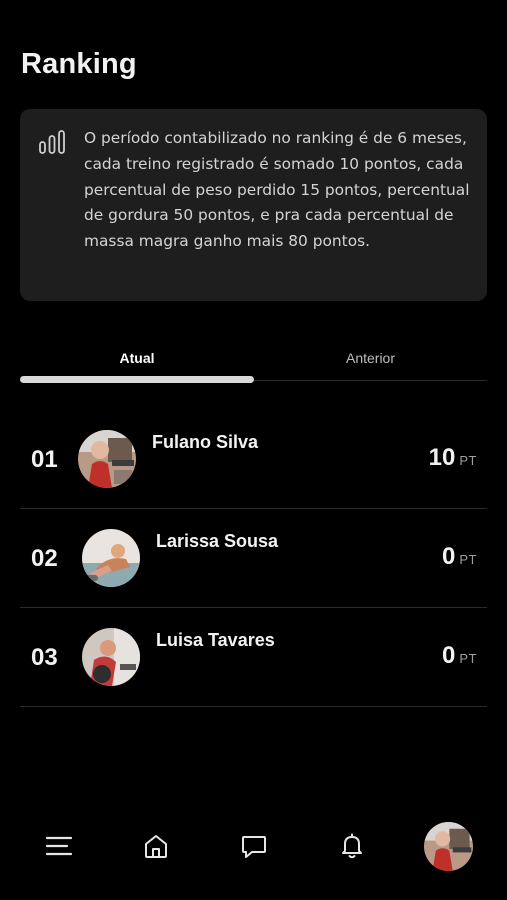 Image resolution: width=507 pixels, height=900 pixels. I want to click on ranking-row: 02 Larissa Sousa 0 PT, so click(253, 558).